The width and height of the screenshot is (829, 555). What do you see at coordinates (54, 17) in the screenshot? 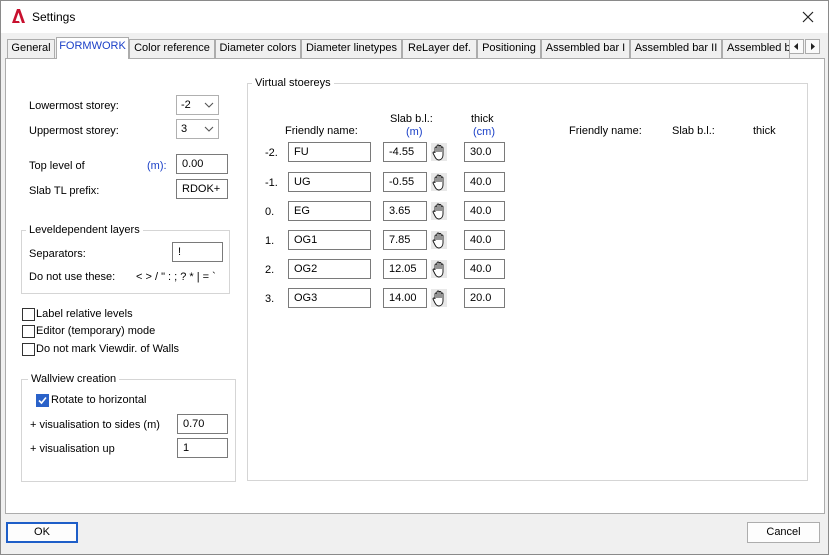
I see `window-title: Settings` at bounding box center [54, 17].